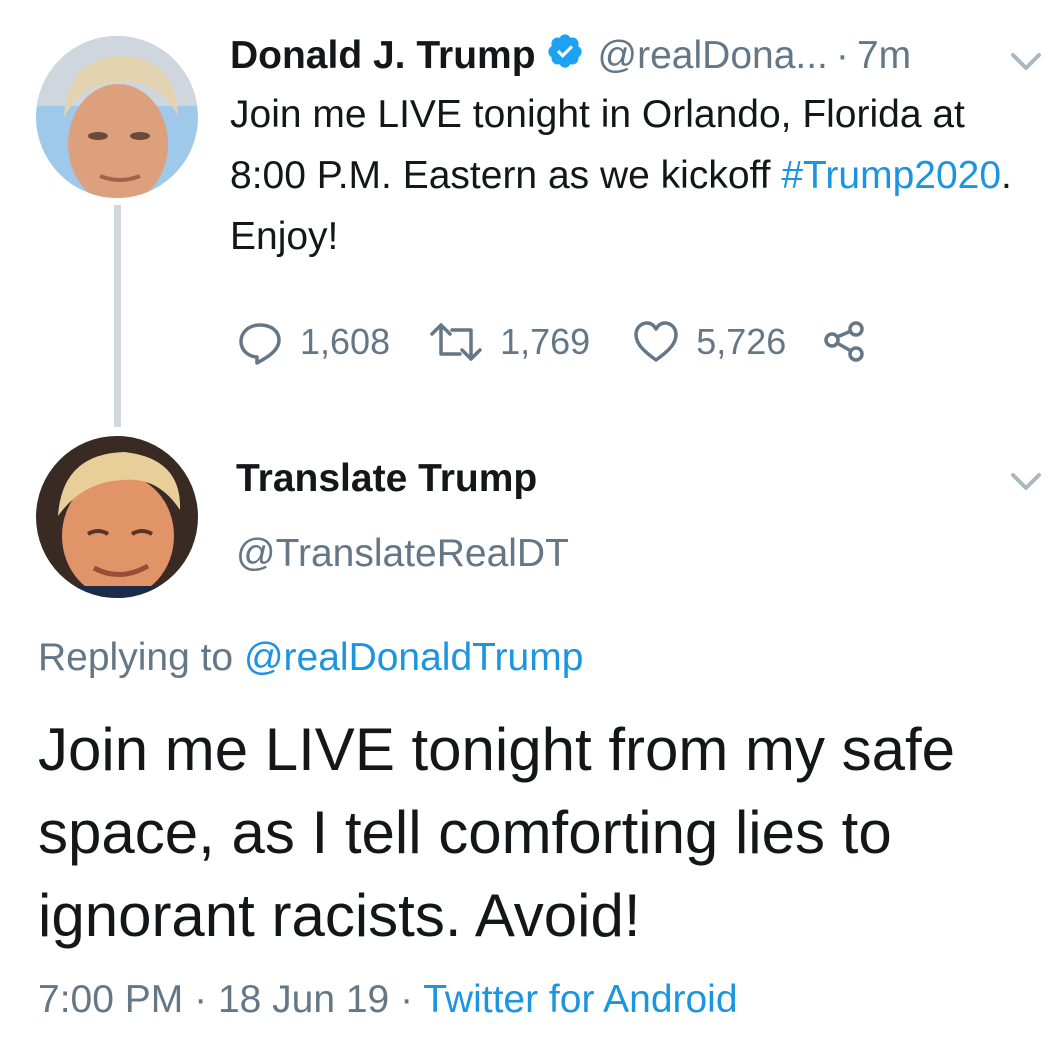 The image size is (1061, 1056). I want to click on share-button, so click(844, 342).